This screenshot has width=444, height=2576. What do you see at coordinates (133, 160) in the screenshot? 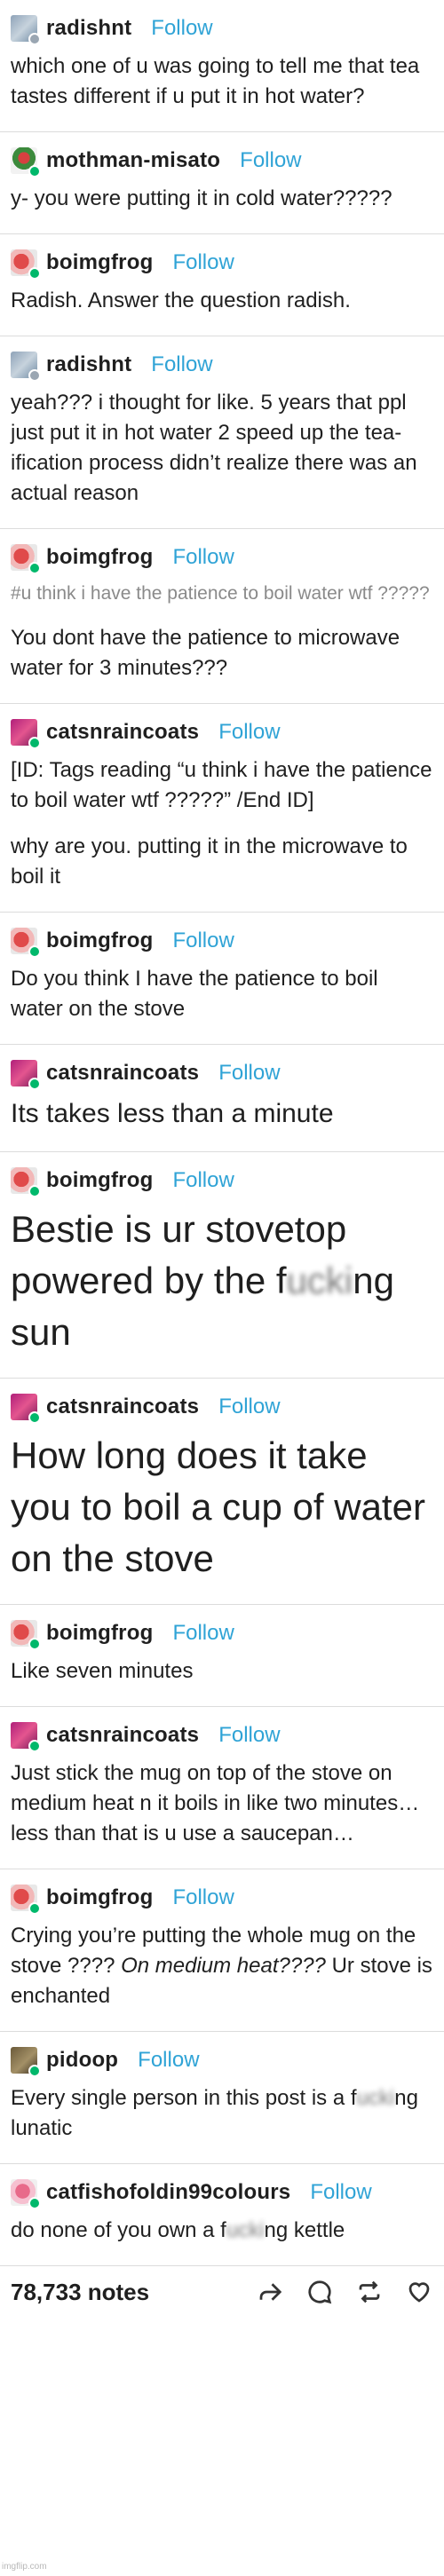
I see `username: mothman-misato` at bounding box center [133, 160].